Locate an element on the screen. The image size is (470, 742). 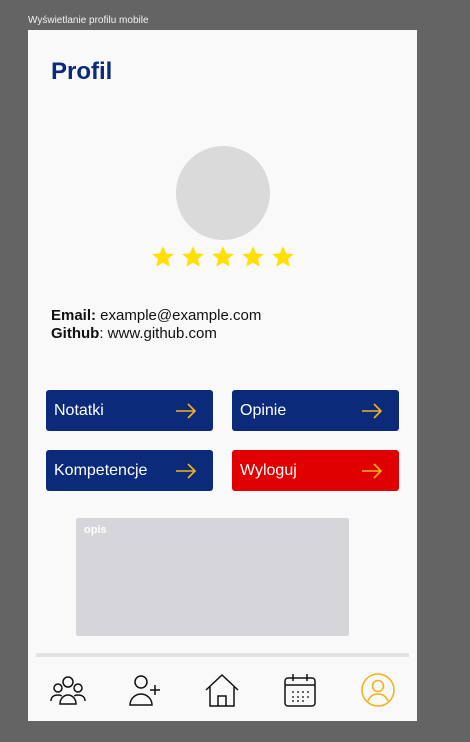
reviews-button-label: Opinie is located at coordinates (263, 410).